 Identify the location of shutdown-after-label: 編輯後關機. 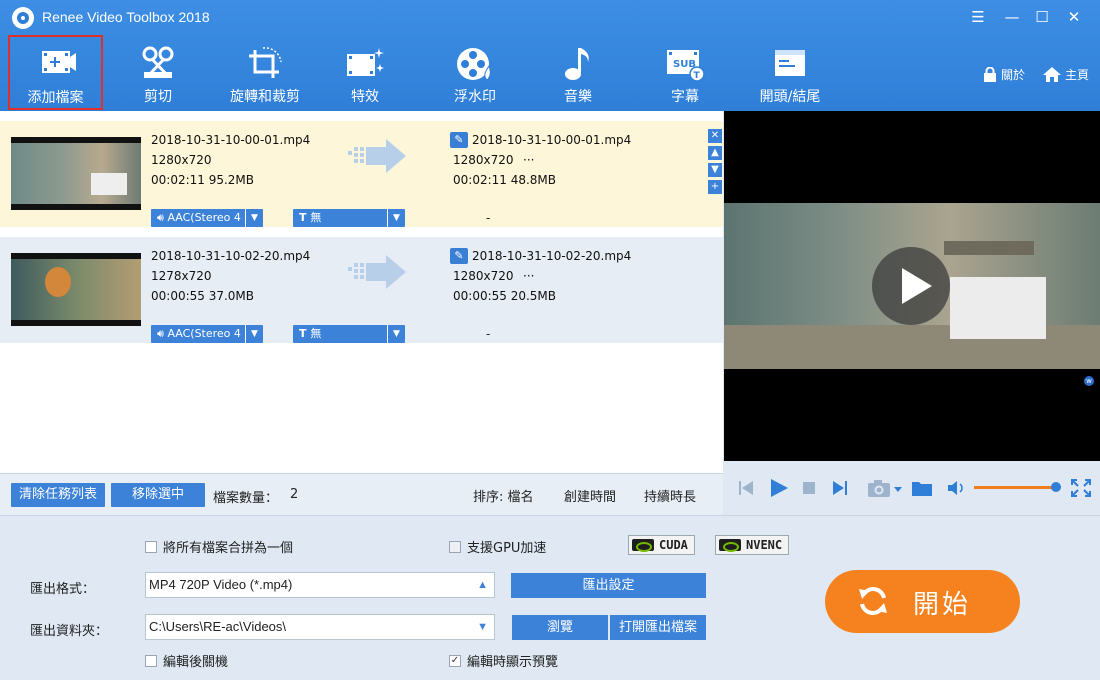
(196, 662).